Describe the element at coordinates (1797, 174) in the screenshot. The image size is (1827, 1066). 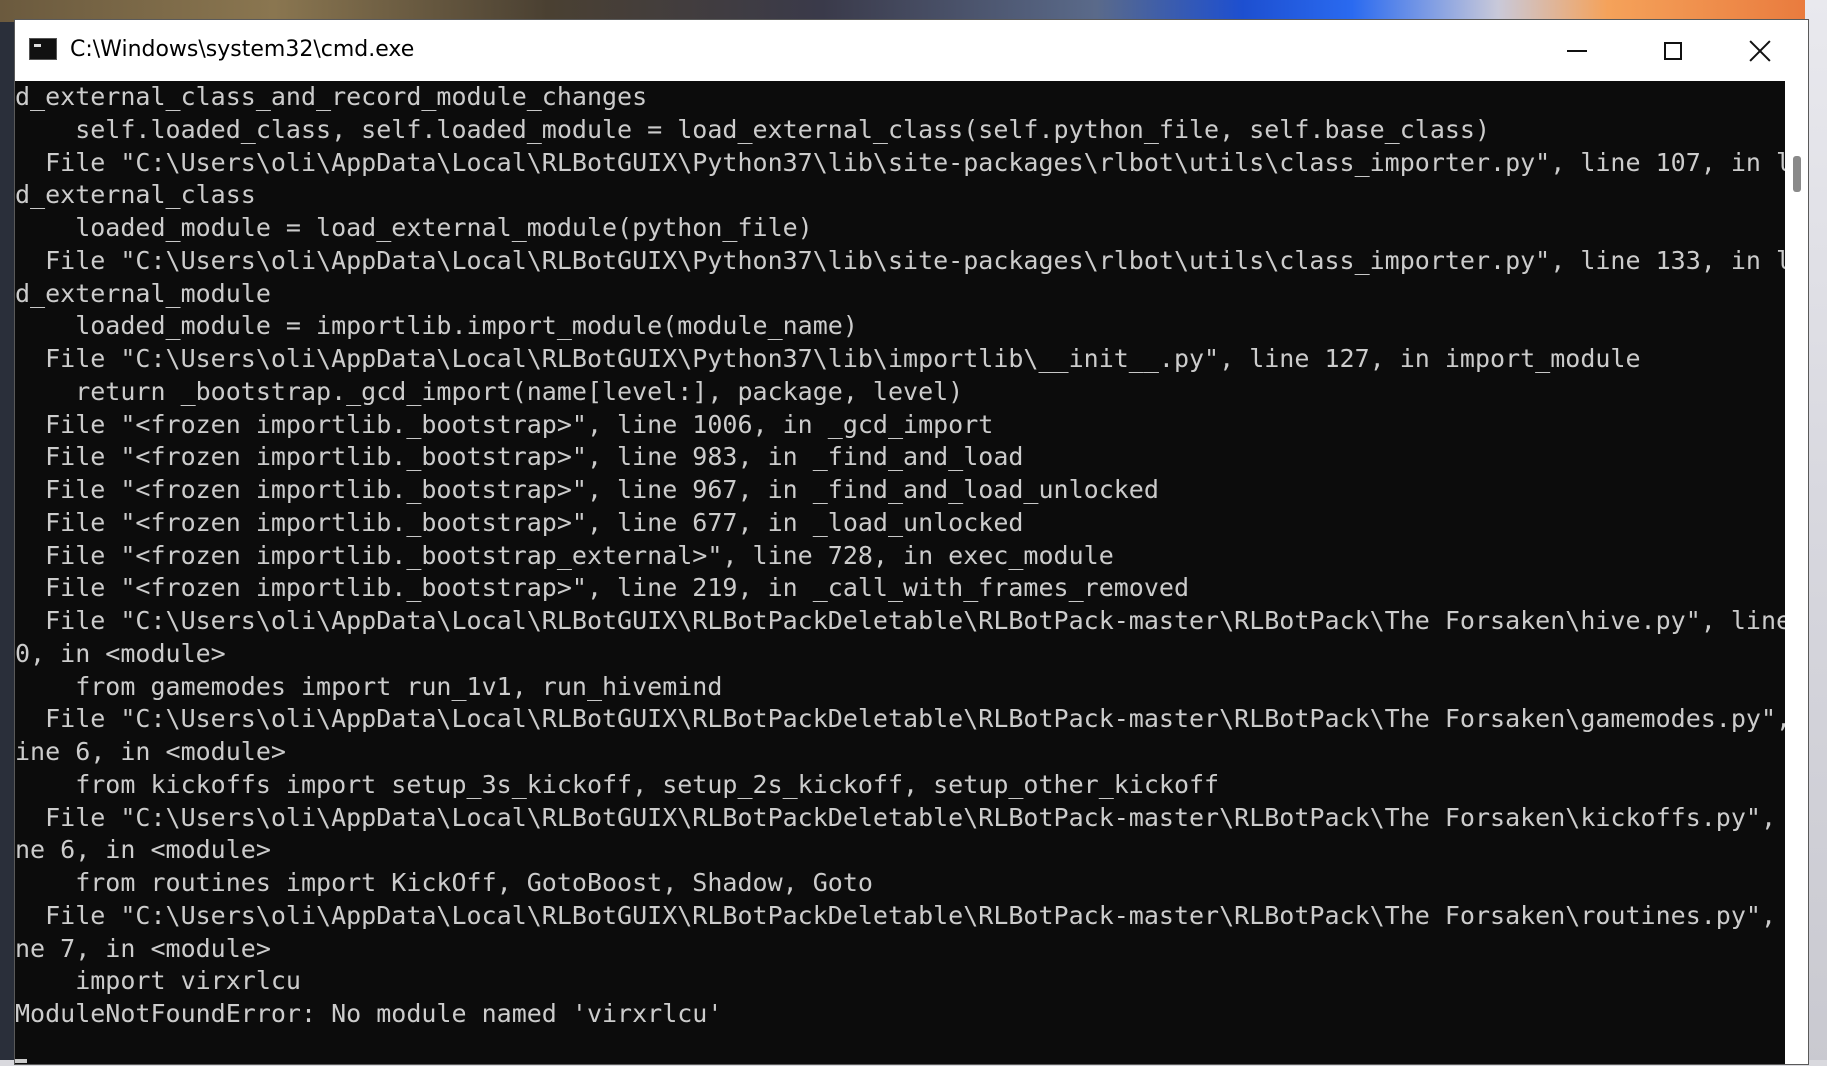
I see `scrollbar-thumb` at that location.